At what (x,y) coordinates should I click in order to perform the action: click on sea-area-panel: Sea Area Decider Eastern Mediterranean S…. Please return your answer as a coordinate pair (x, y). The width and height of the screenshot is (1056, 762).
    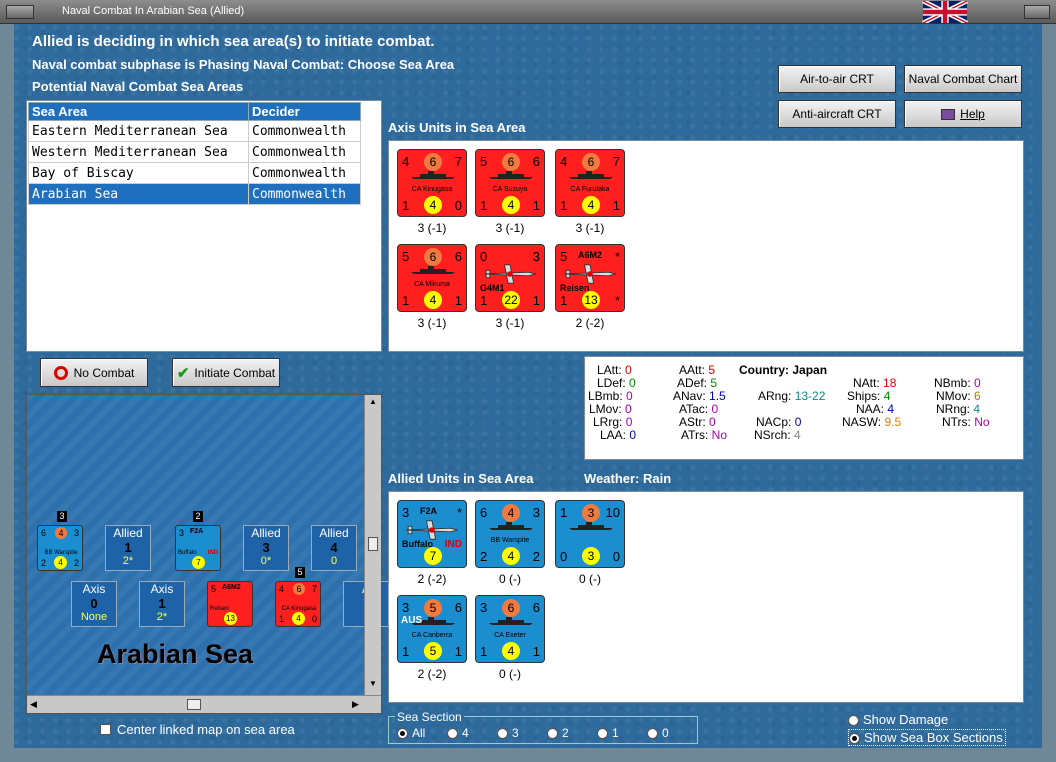
    Looking at the image, I should click on (204, 226).